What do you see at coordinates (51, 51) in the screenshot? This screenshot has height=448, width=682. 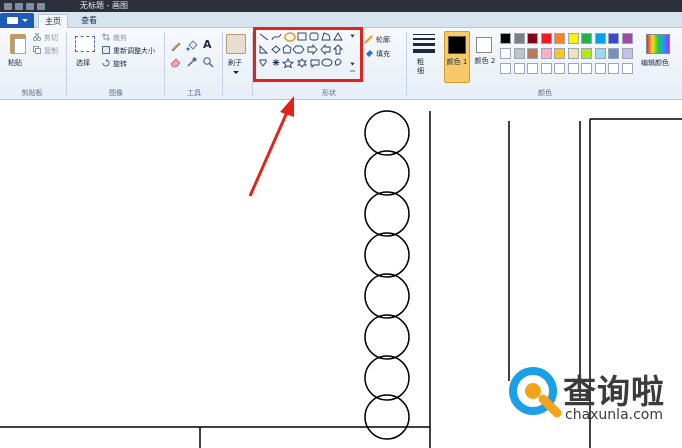 I see `copy-button: 复制` at bounding box center [51, 51].